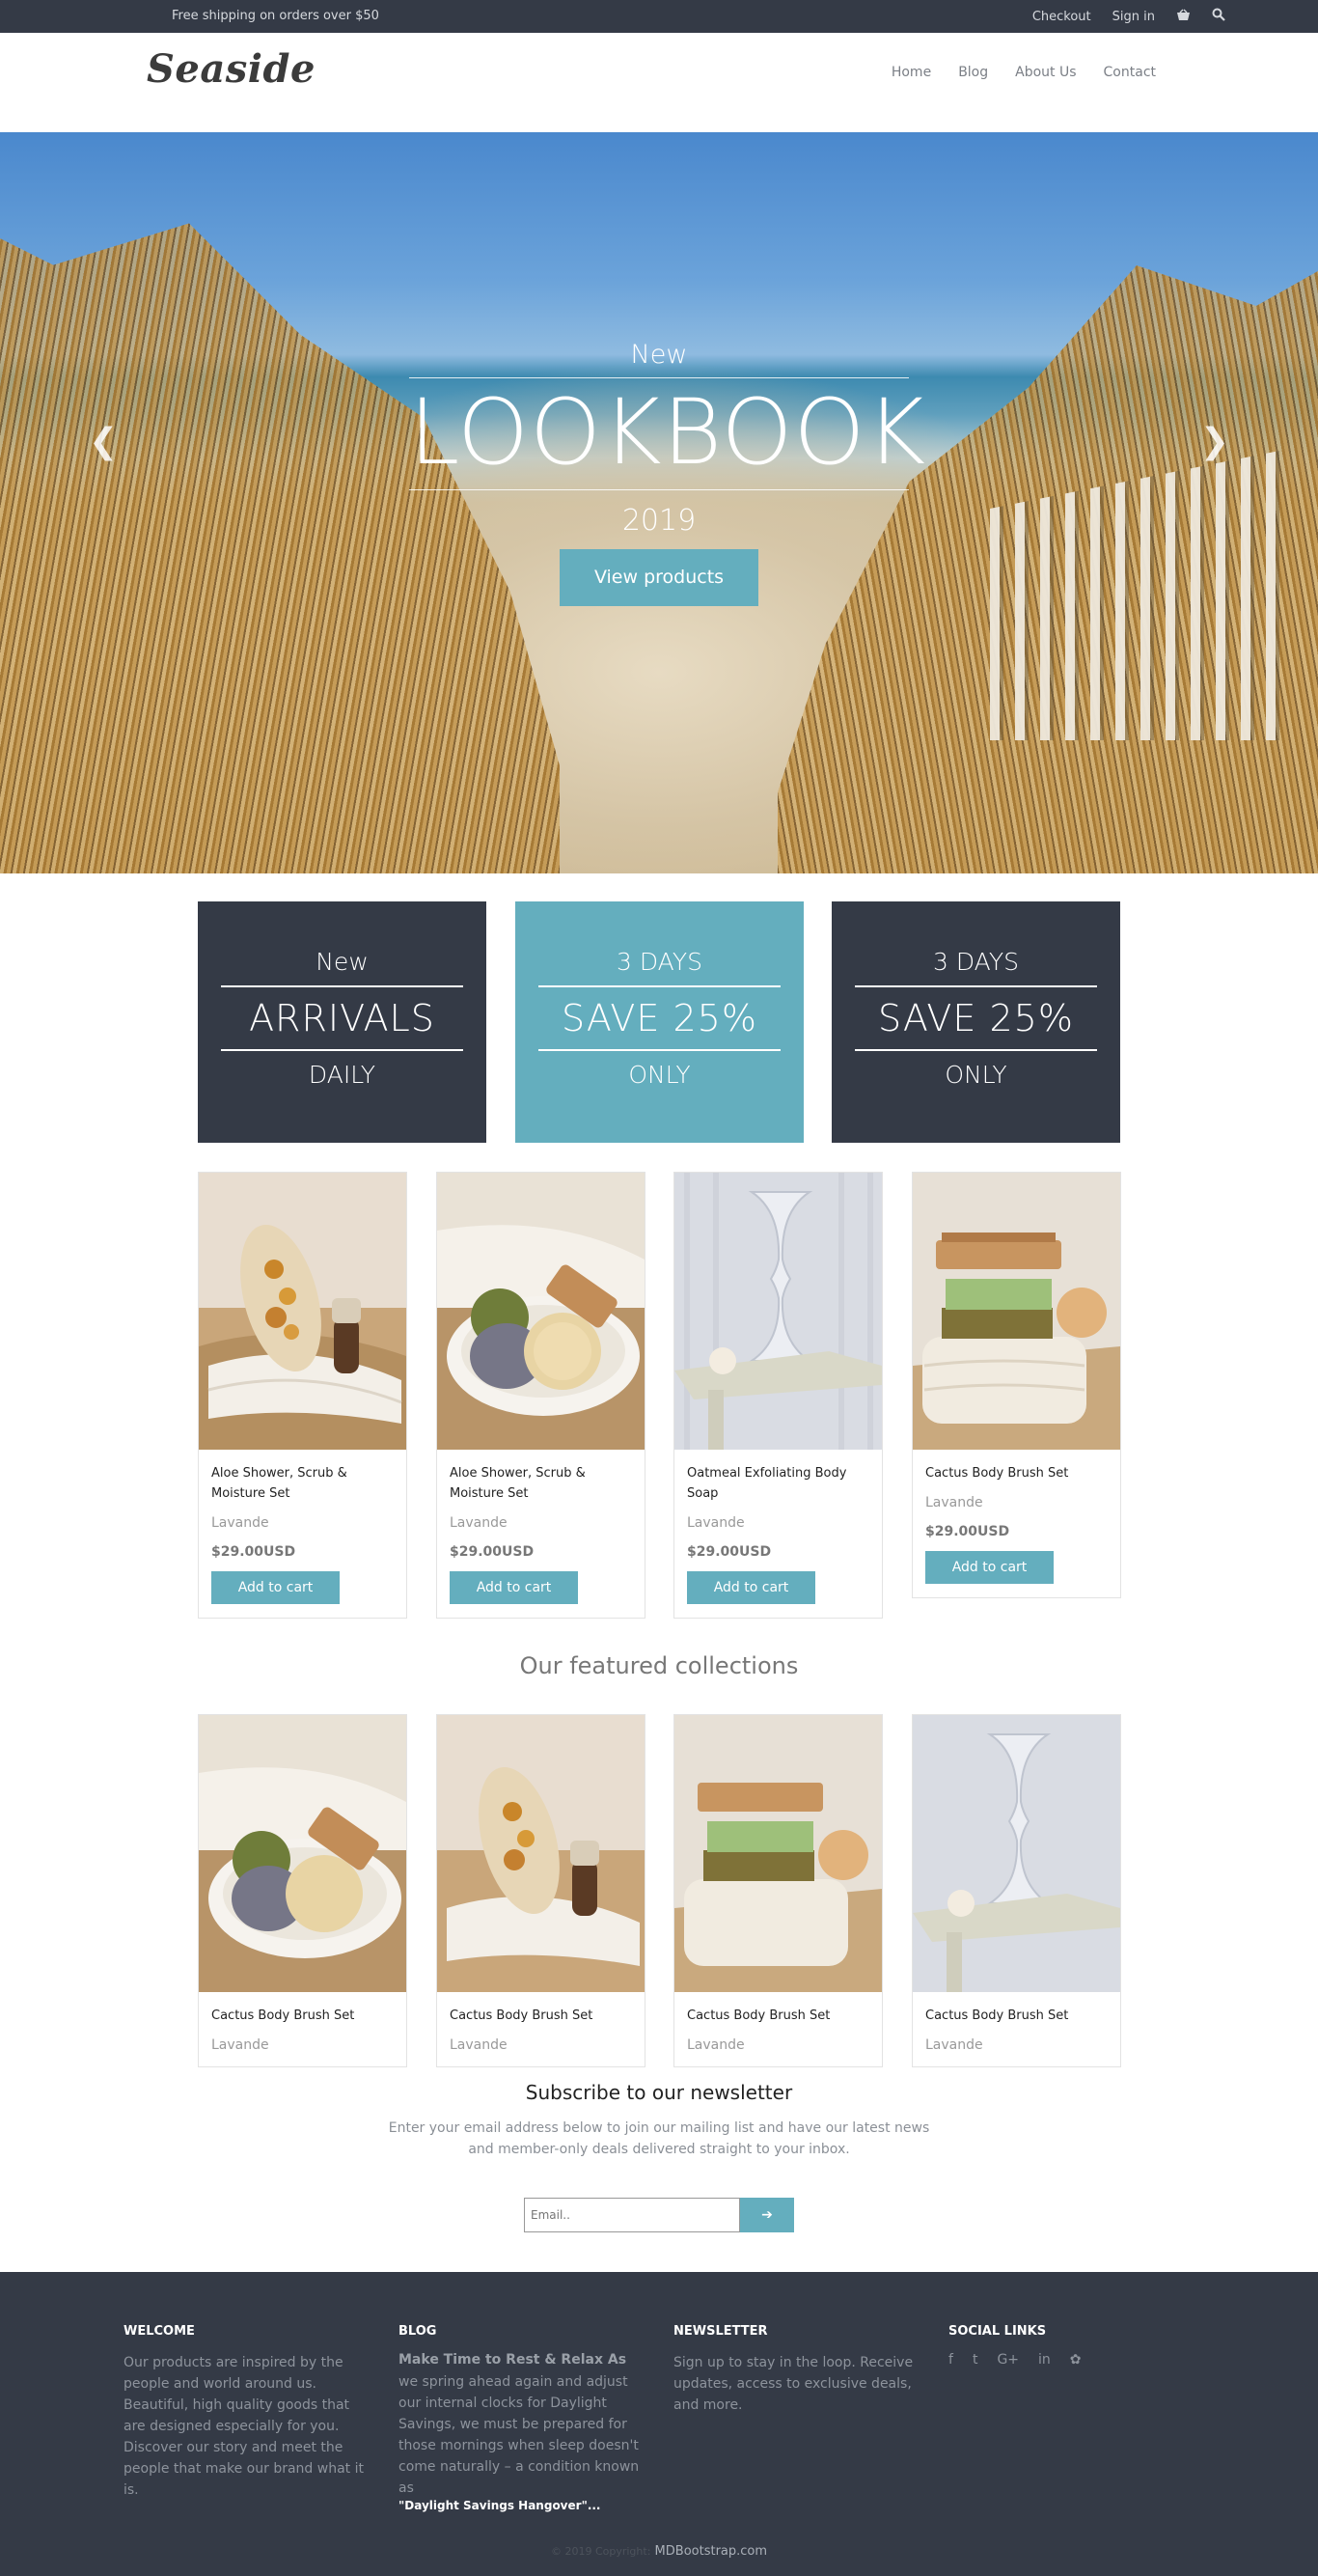  I want to click on copyright-text: © 2019 Copyright:, so click(600, 2551).